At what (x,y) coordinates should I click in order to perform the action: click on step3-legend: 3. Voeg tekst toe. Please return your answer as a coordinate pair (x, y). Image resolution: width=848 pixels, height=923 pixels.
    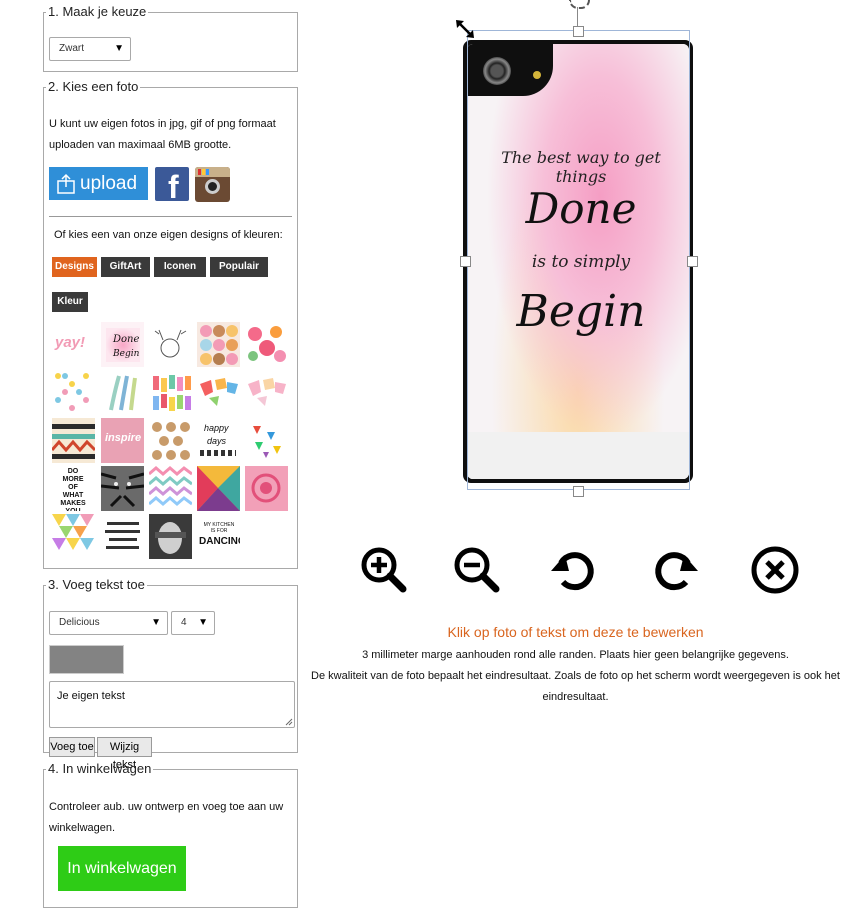
    Looking at the image, I should click on (96, 584).